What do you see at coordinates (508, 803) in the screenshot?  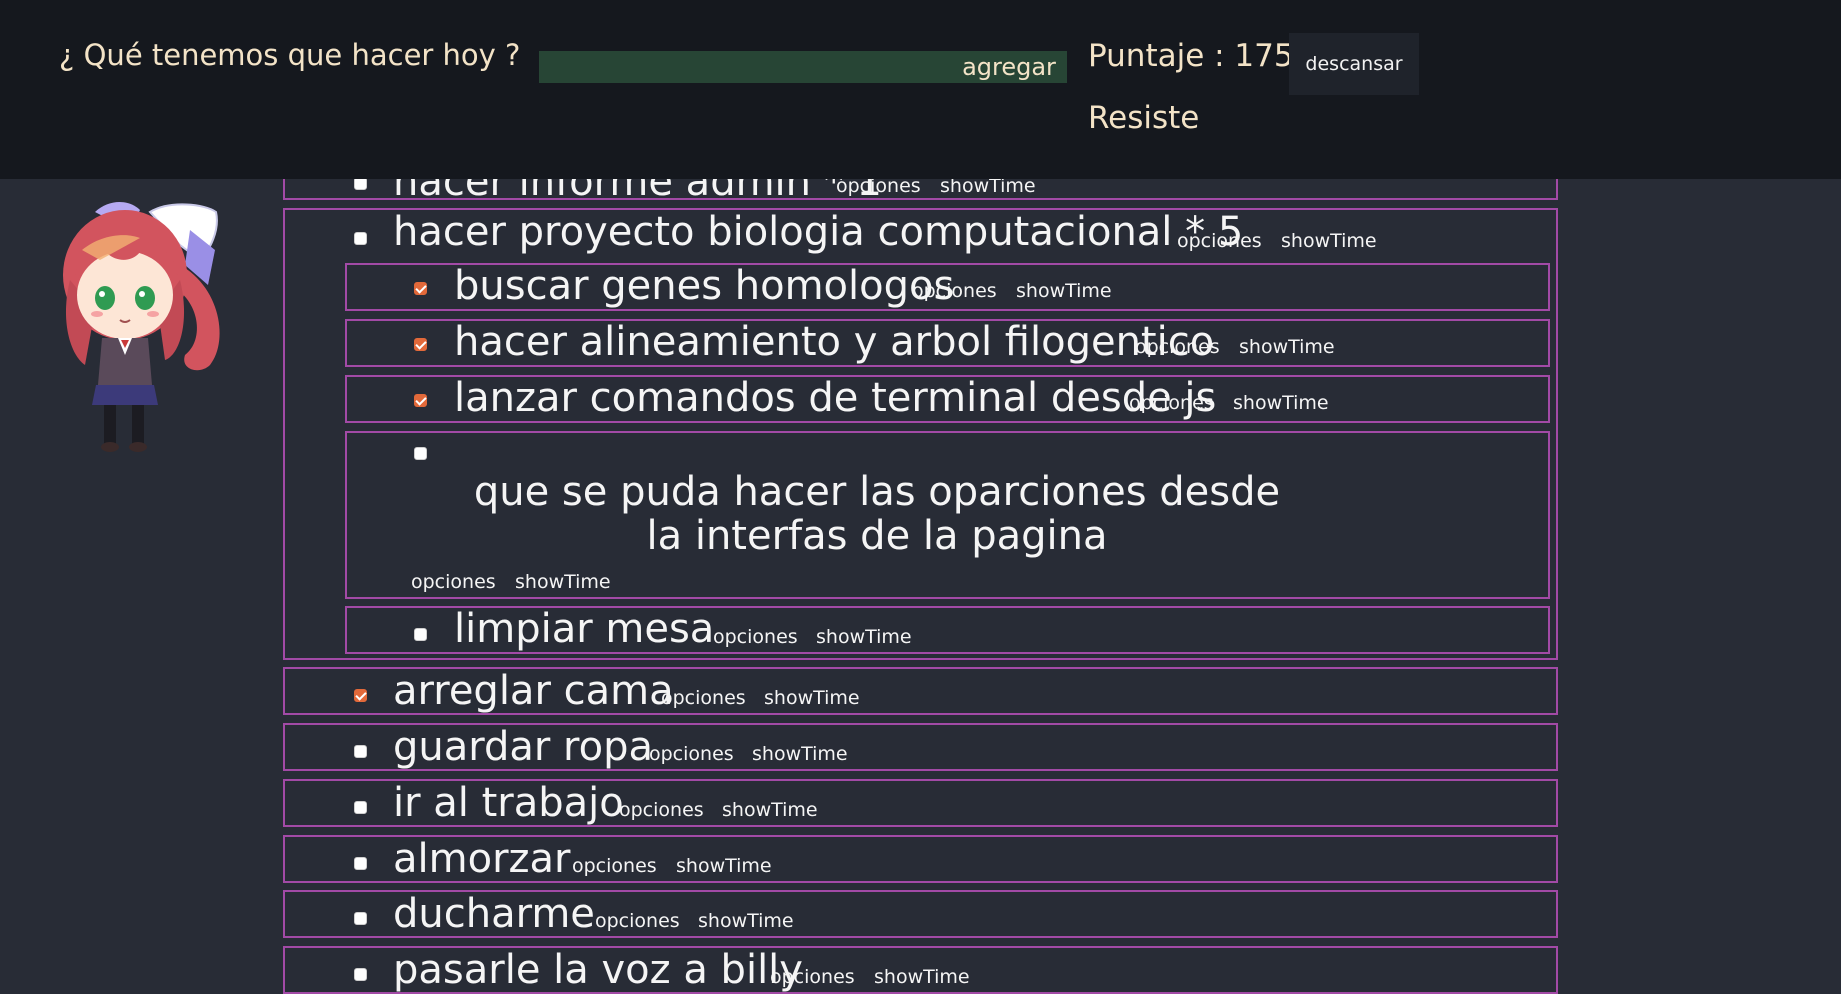 I see `task-name: ir al trabajo` at bounding box center [508, 803].